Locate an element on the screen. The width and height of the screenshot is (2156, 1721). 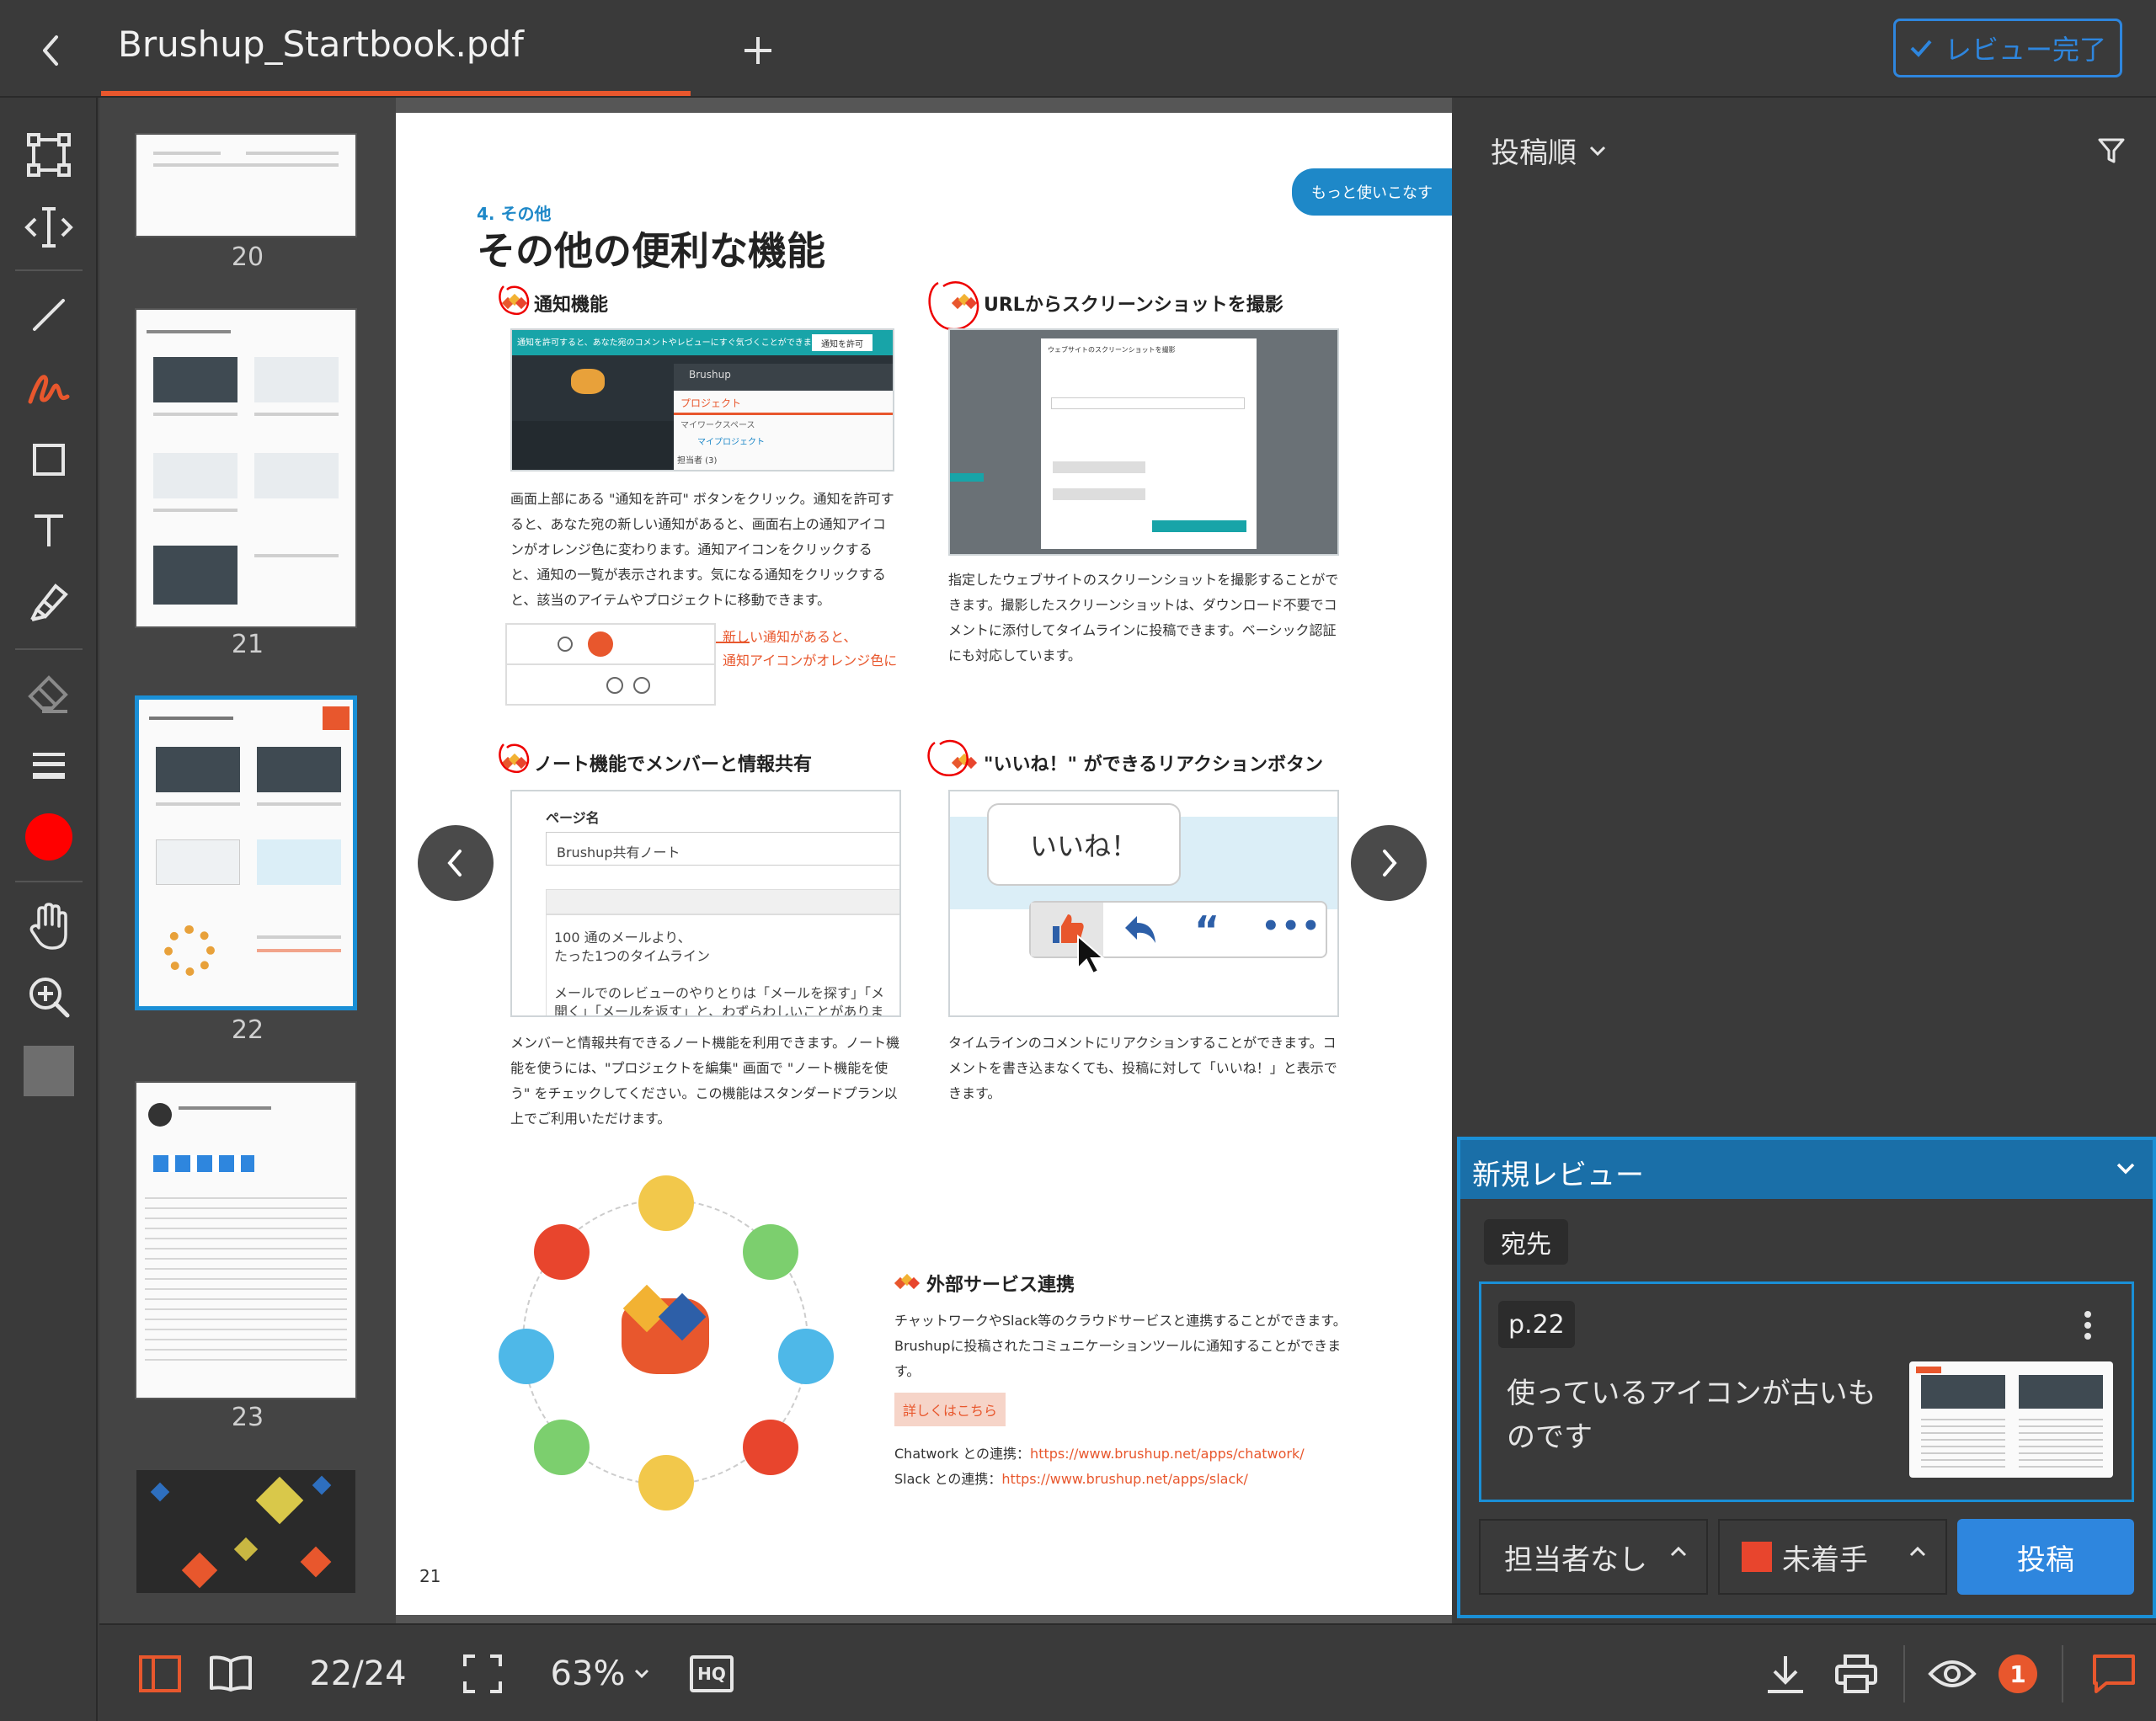
rectangle-tool is located at coordinates (49, 460).